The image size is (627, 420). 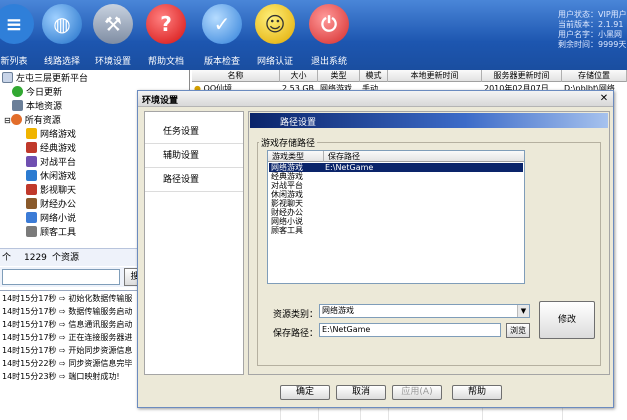 I want to click on tree-item-web-novels: 网络小说, so click(x=51, y=219).